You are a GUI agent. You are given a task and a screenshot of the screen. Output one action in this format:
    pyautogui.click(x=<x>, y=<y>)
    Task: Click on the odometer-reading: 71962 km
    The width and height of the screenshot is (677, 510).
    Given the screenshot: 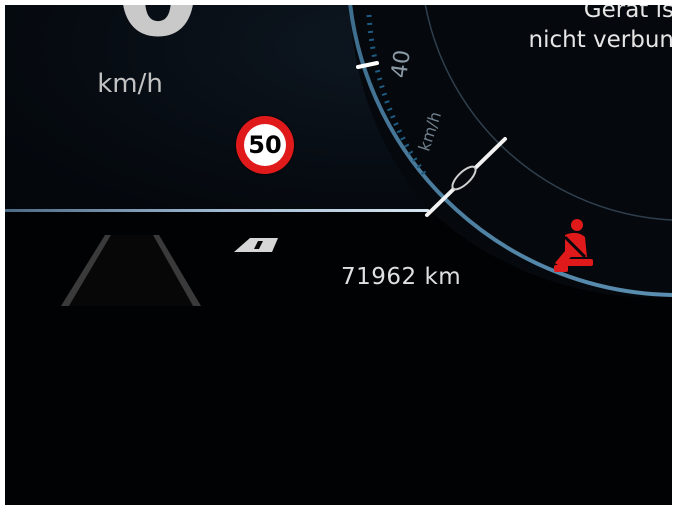 What is the action you would take?
    pyautogui.click(x=401, y=277)
    